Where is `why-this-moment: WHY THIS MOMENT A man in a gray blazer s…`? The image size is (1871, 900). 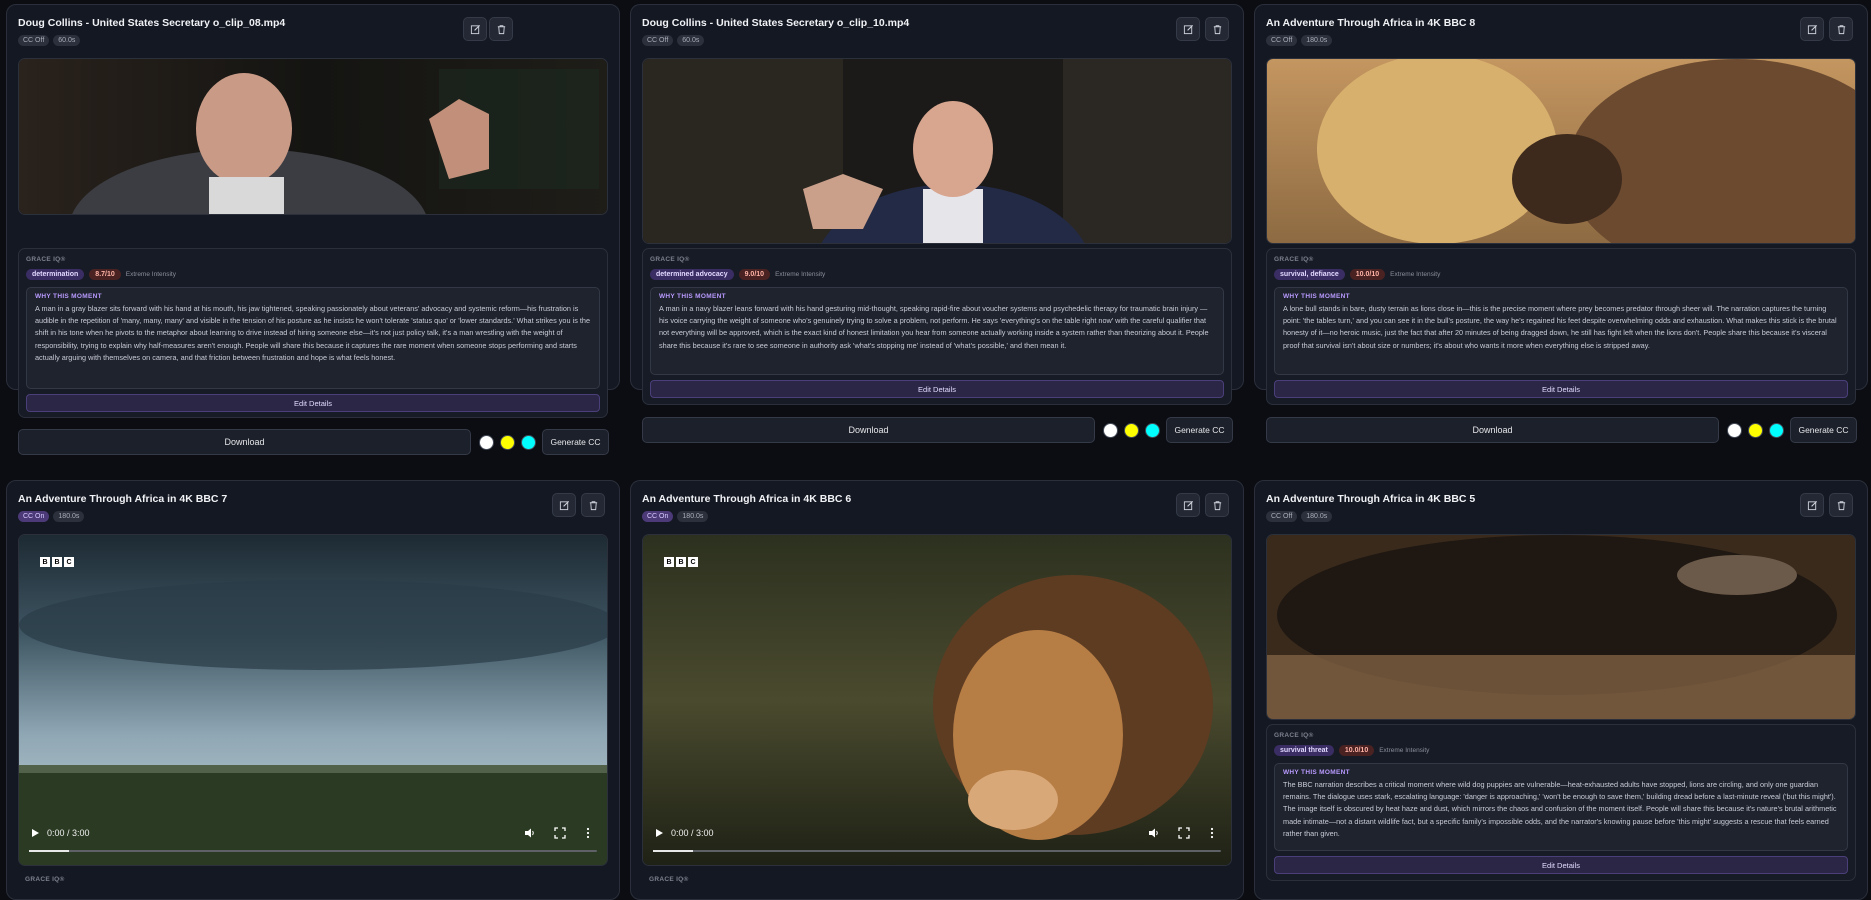 why-this-moment: WHY THIS MOMENT A man in a gray blazer s… is located at coordinates (313, 338).